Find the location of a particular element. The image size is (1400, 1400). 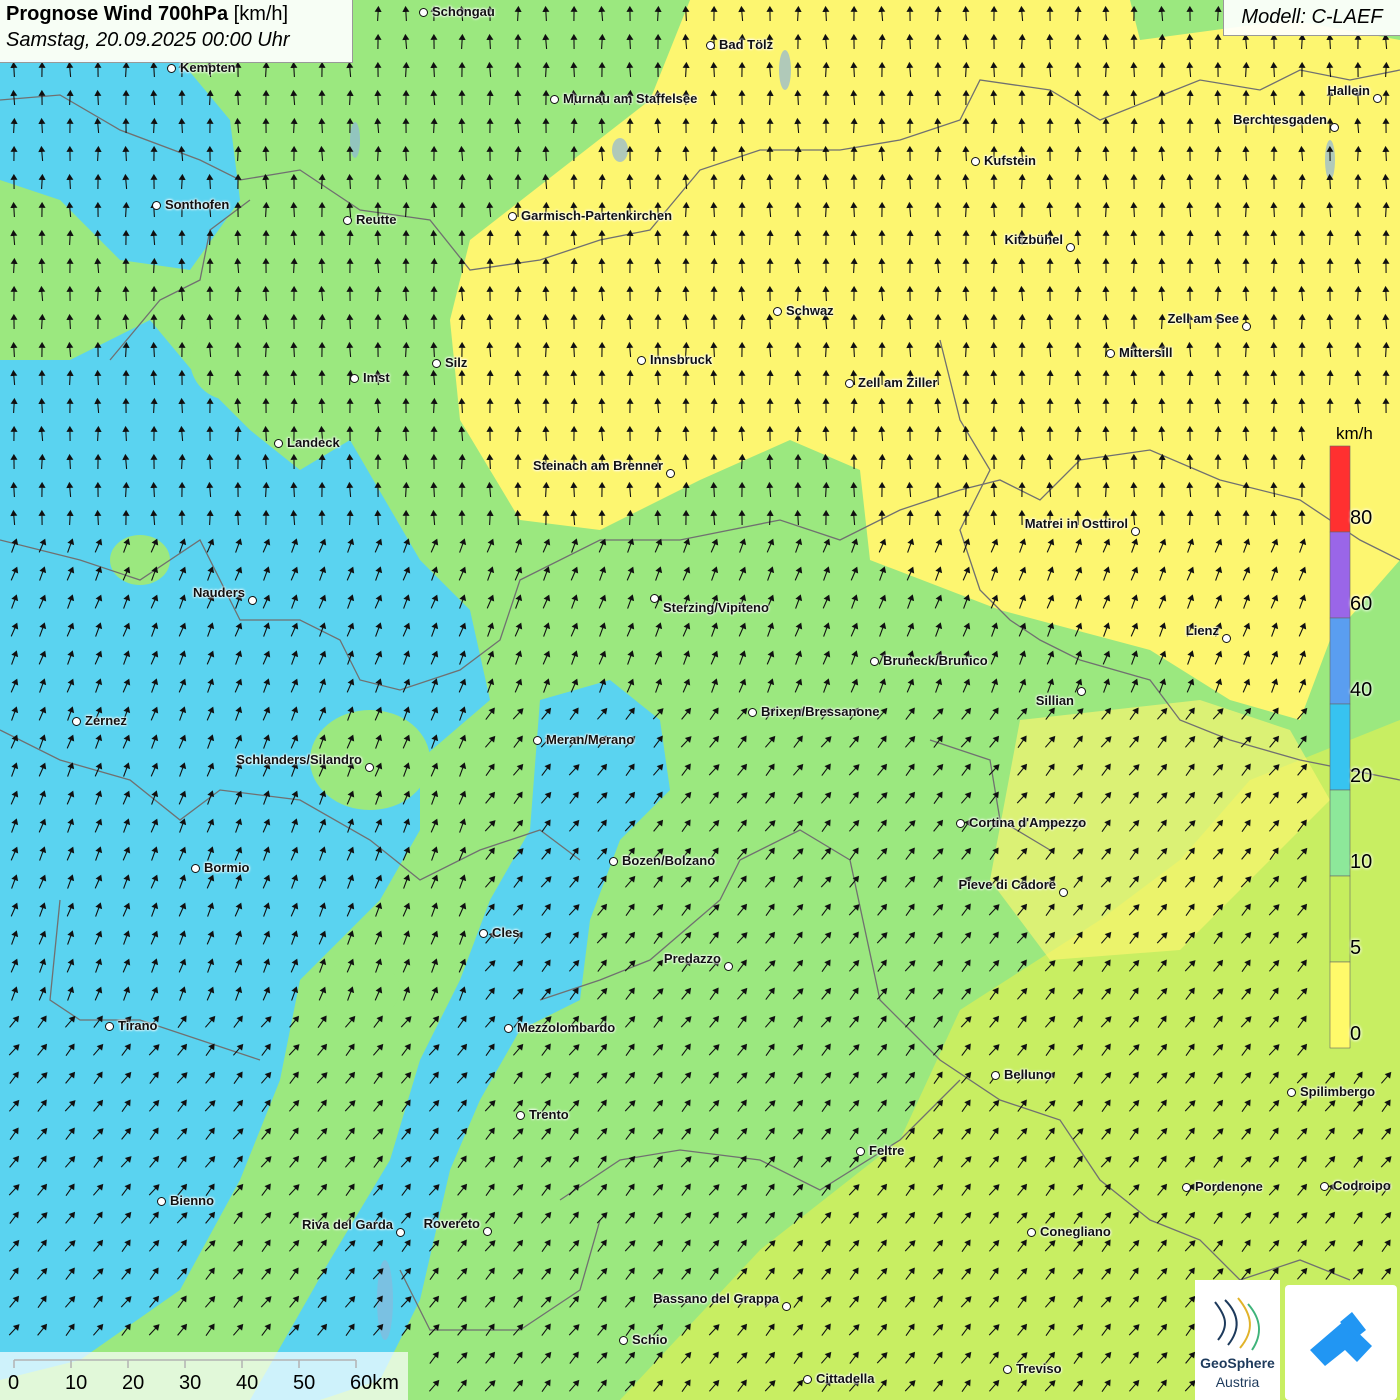

city-label: Sterzing/Vipiteno is located at coordinates (716, 607).